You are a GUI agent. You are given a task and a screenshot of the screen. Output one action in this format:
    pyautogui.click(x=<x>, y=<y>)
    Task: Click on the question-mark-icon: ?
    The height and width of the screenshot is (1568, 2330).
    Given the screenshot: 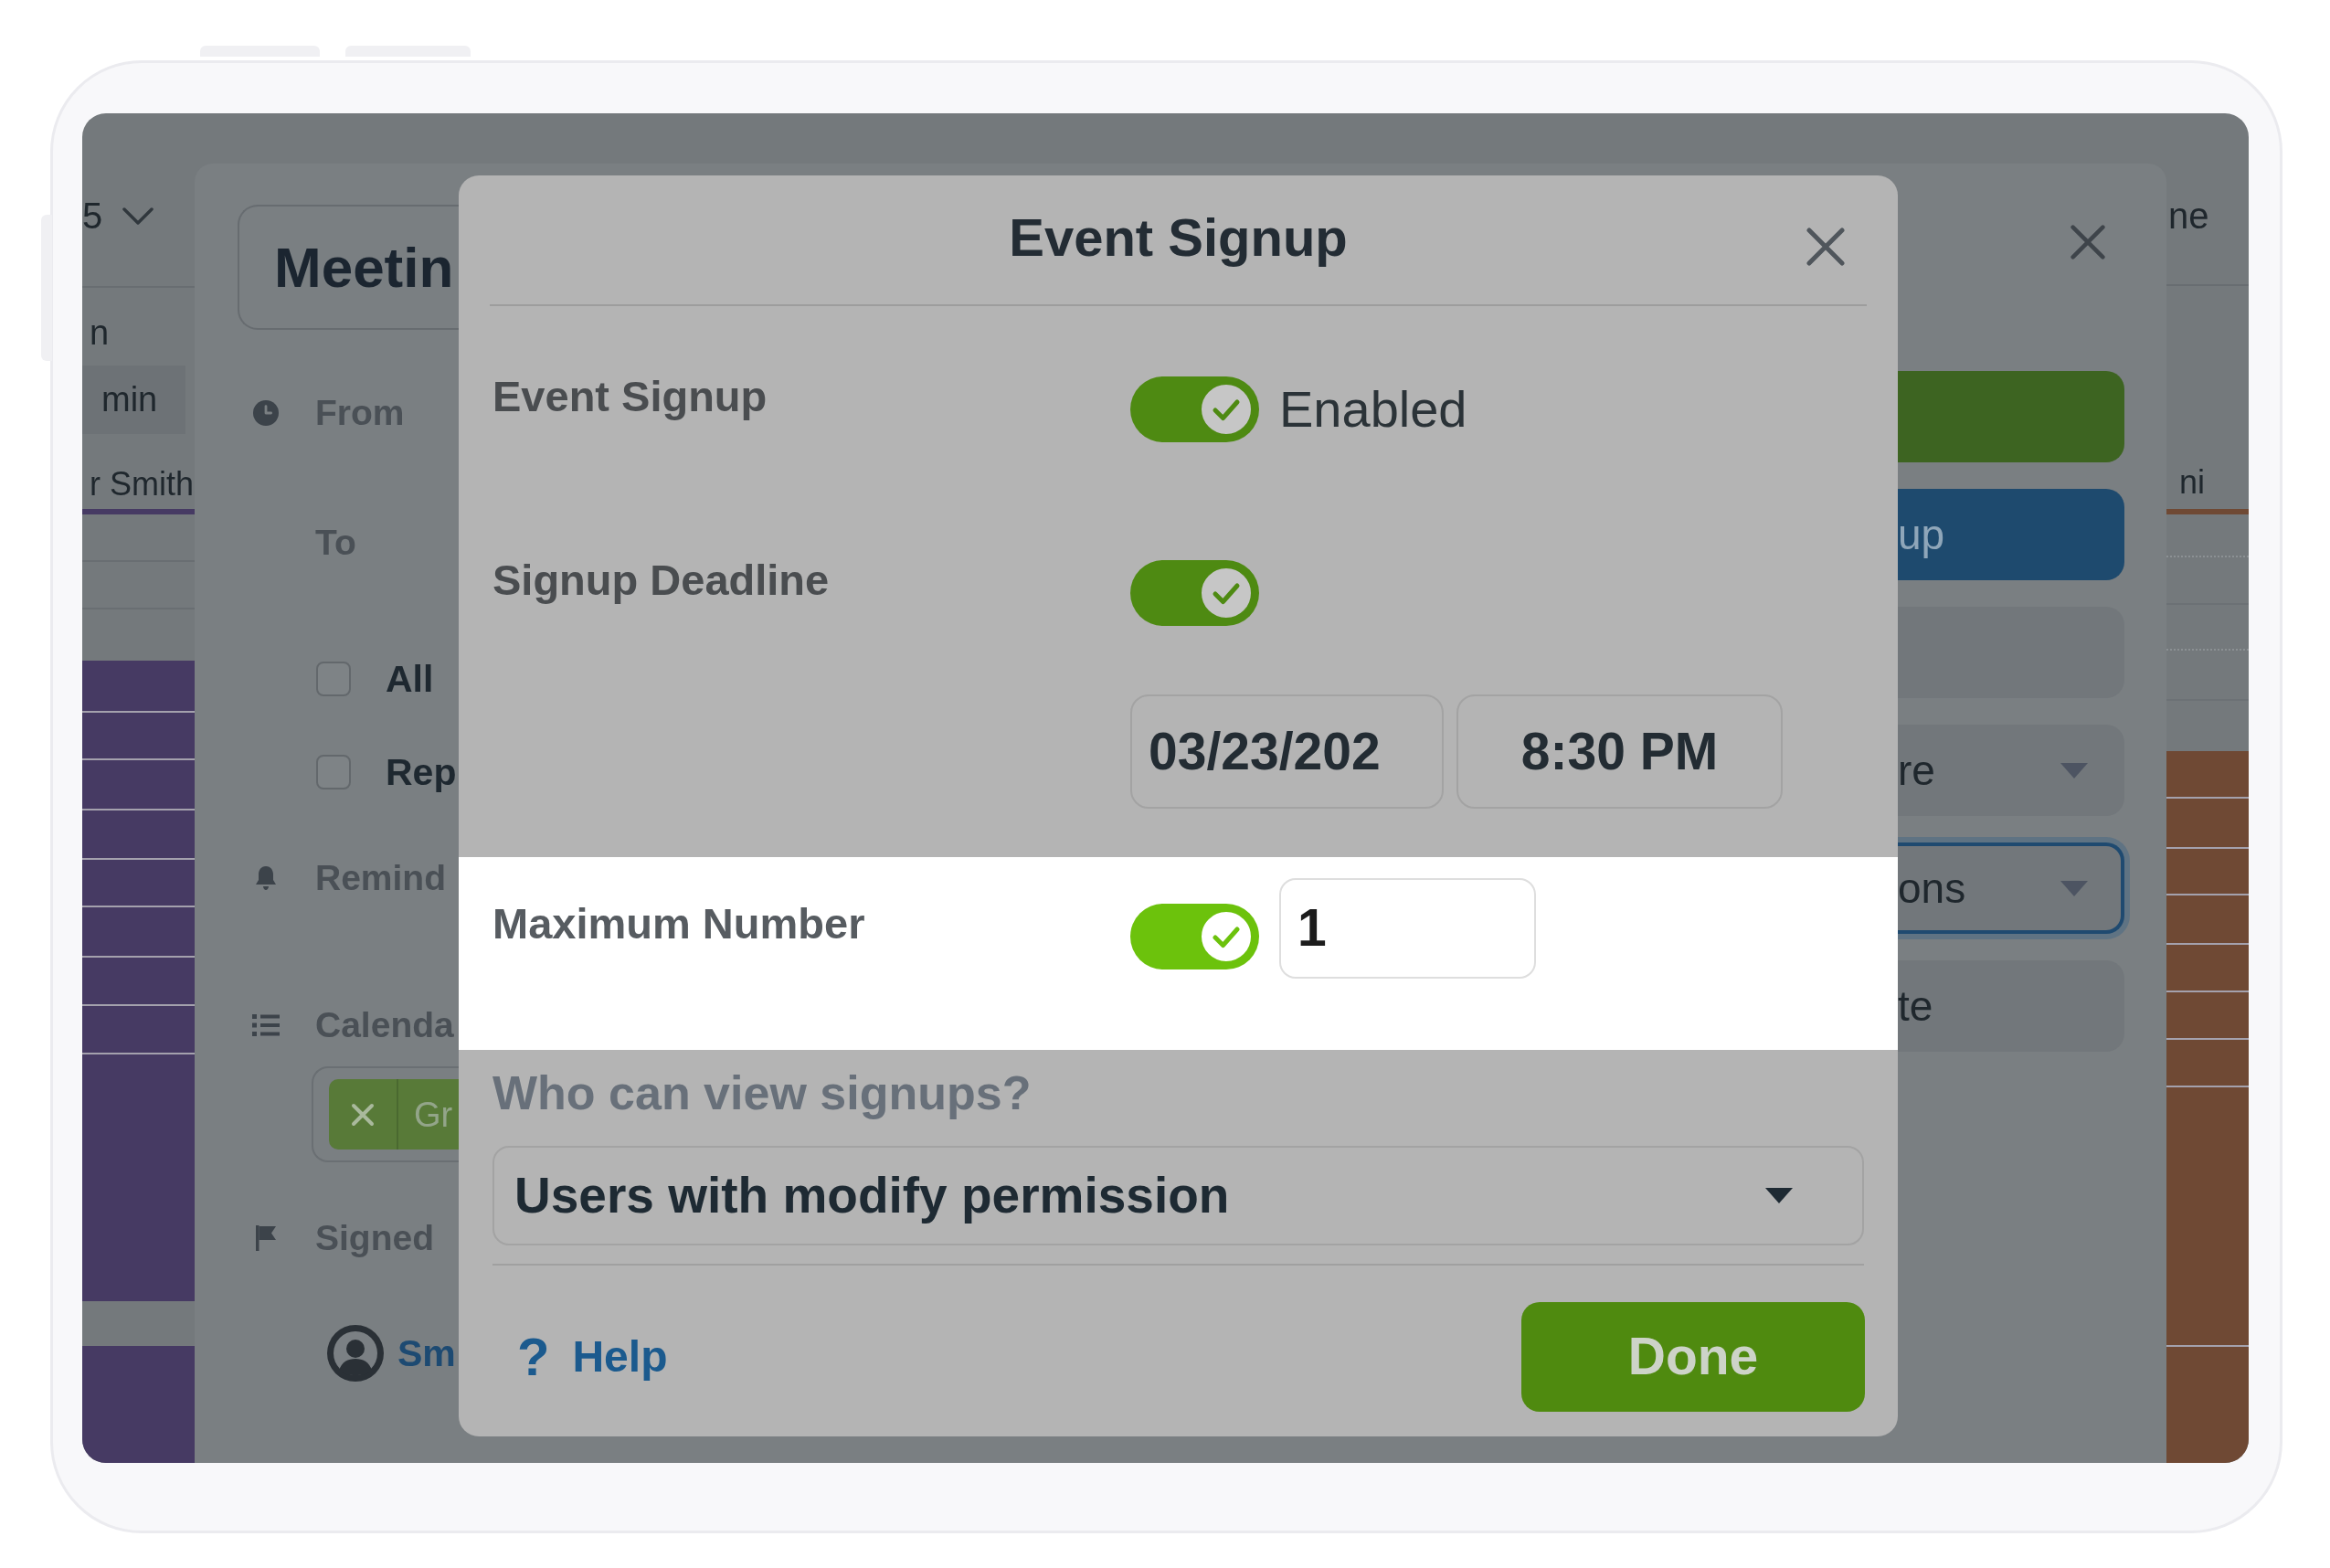 What is the action you would take?
    pyautogui.click(x=533, y=1357)
    